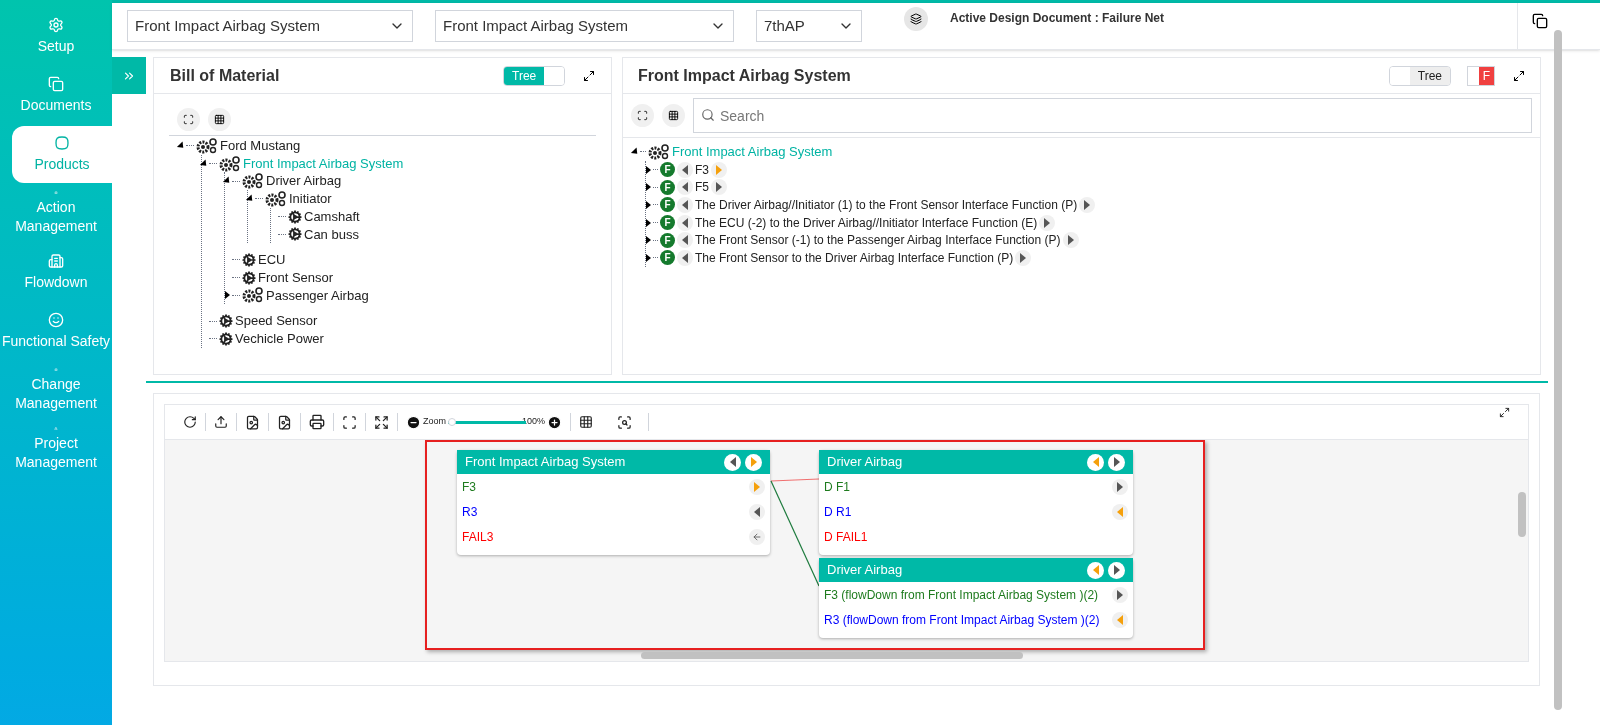 The image size is (1600, 725). What do you see at coordinates (190, 422) in the screenshot?
I see `refresh-icon` at bounding box center [190, 422].